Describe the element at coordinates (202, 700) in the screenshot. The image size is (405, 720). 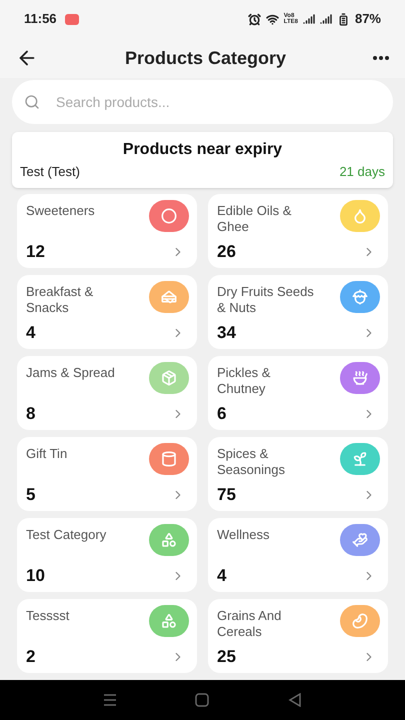
I see `home-icon` at that location.